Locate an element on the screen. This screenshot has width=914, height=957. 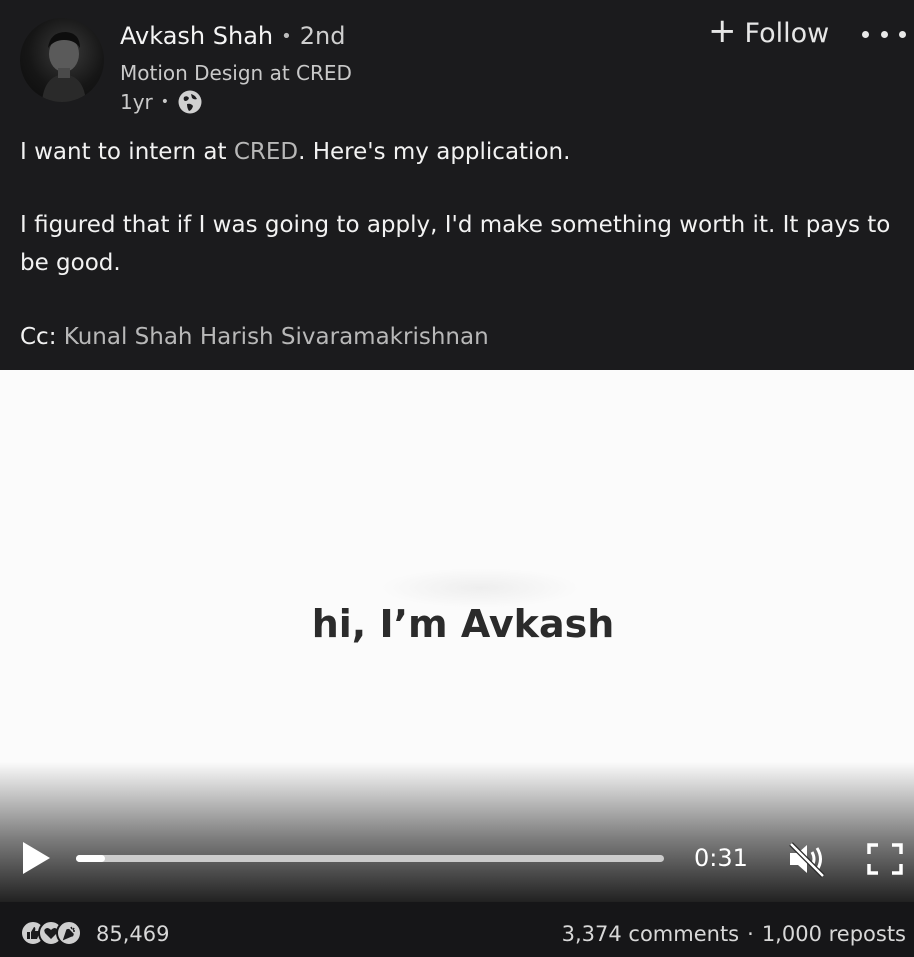
comments-count: 3,374 comments is located at coordinates (651, 934).